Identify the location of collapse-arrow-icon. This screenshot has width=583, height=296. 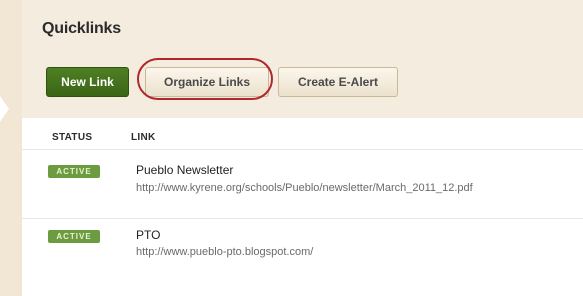
(4, 109).